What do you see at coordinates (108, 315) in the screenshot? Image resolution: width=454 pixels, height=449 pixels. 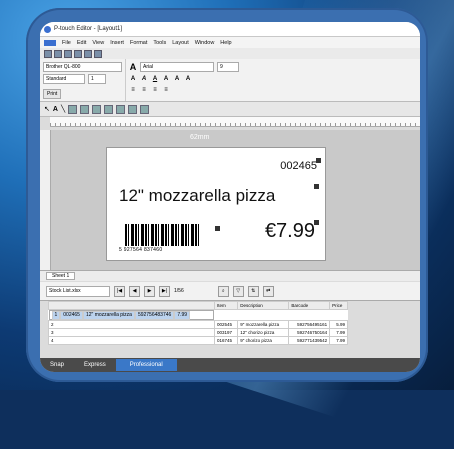 I see `cell-description: 12" mozzarella pizza` at bounding box center [108, 315].